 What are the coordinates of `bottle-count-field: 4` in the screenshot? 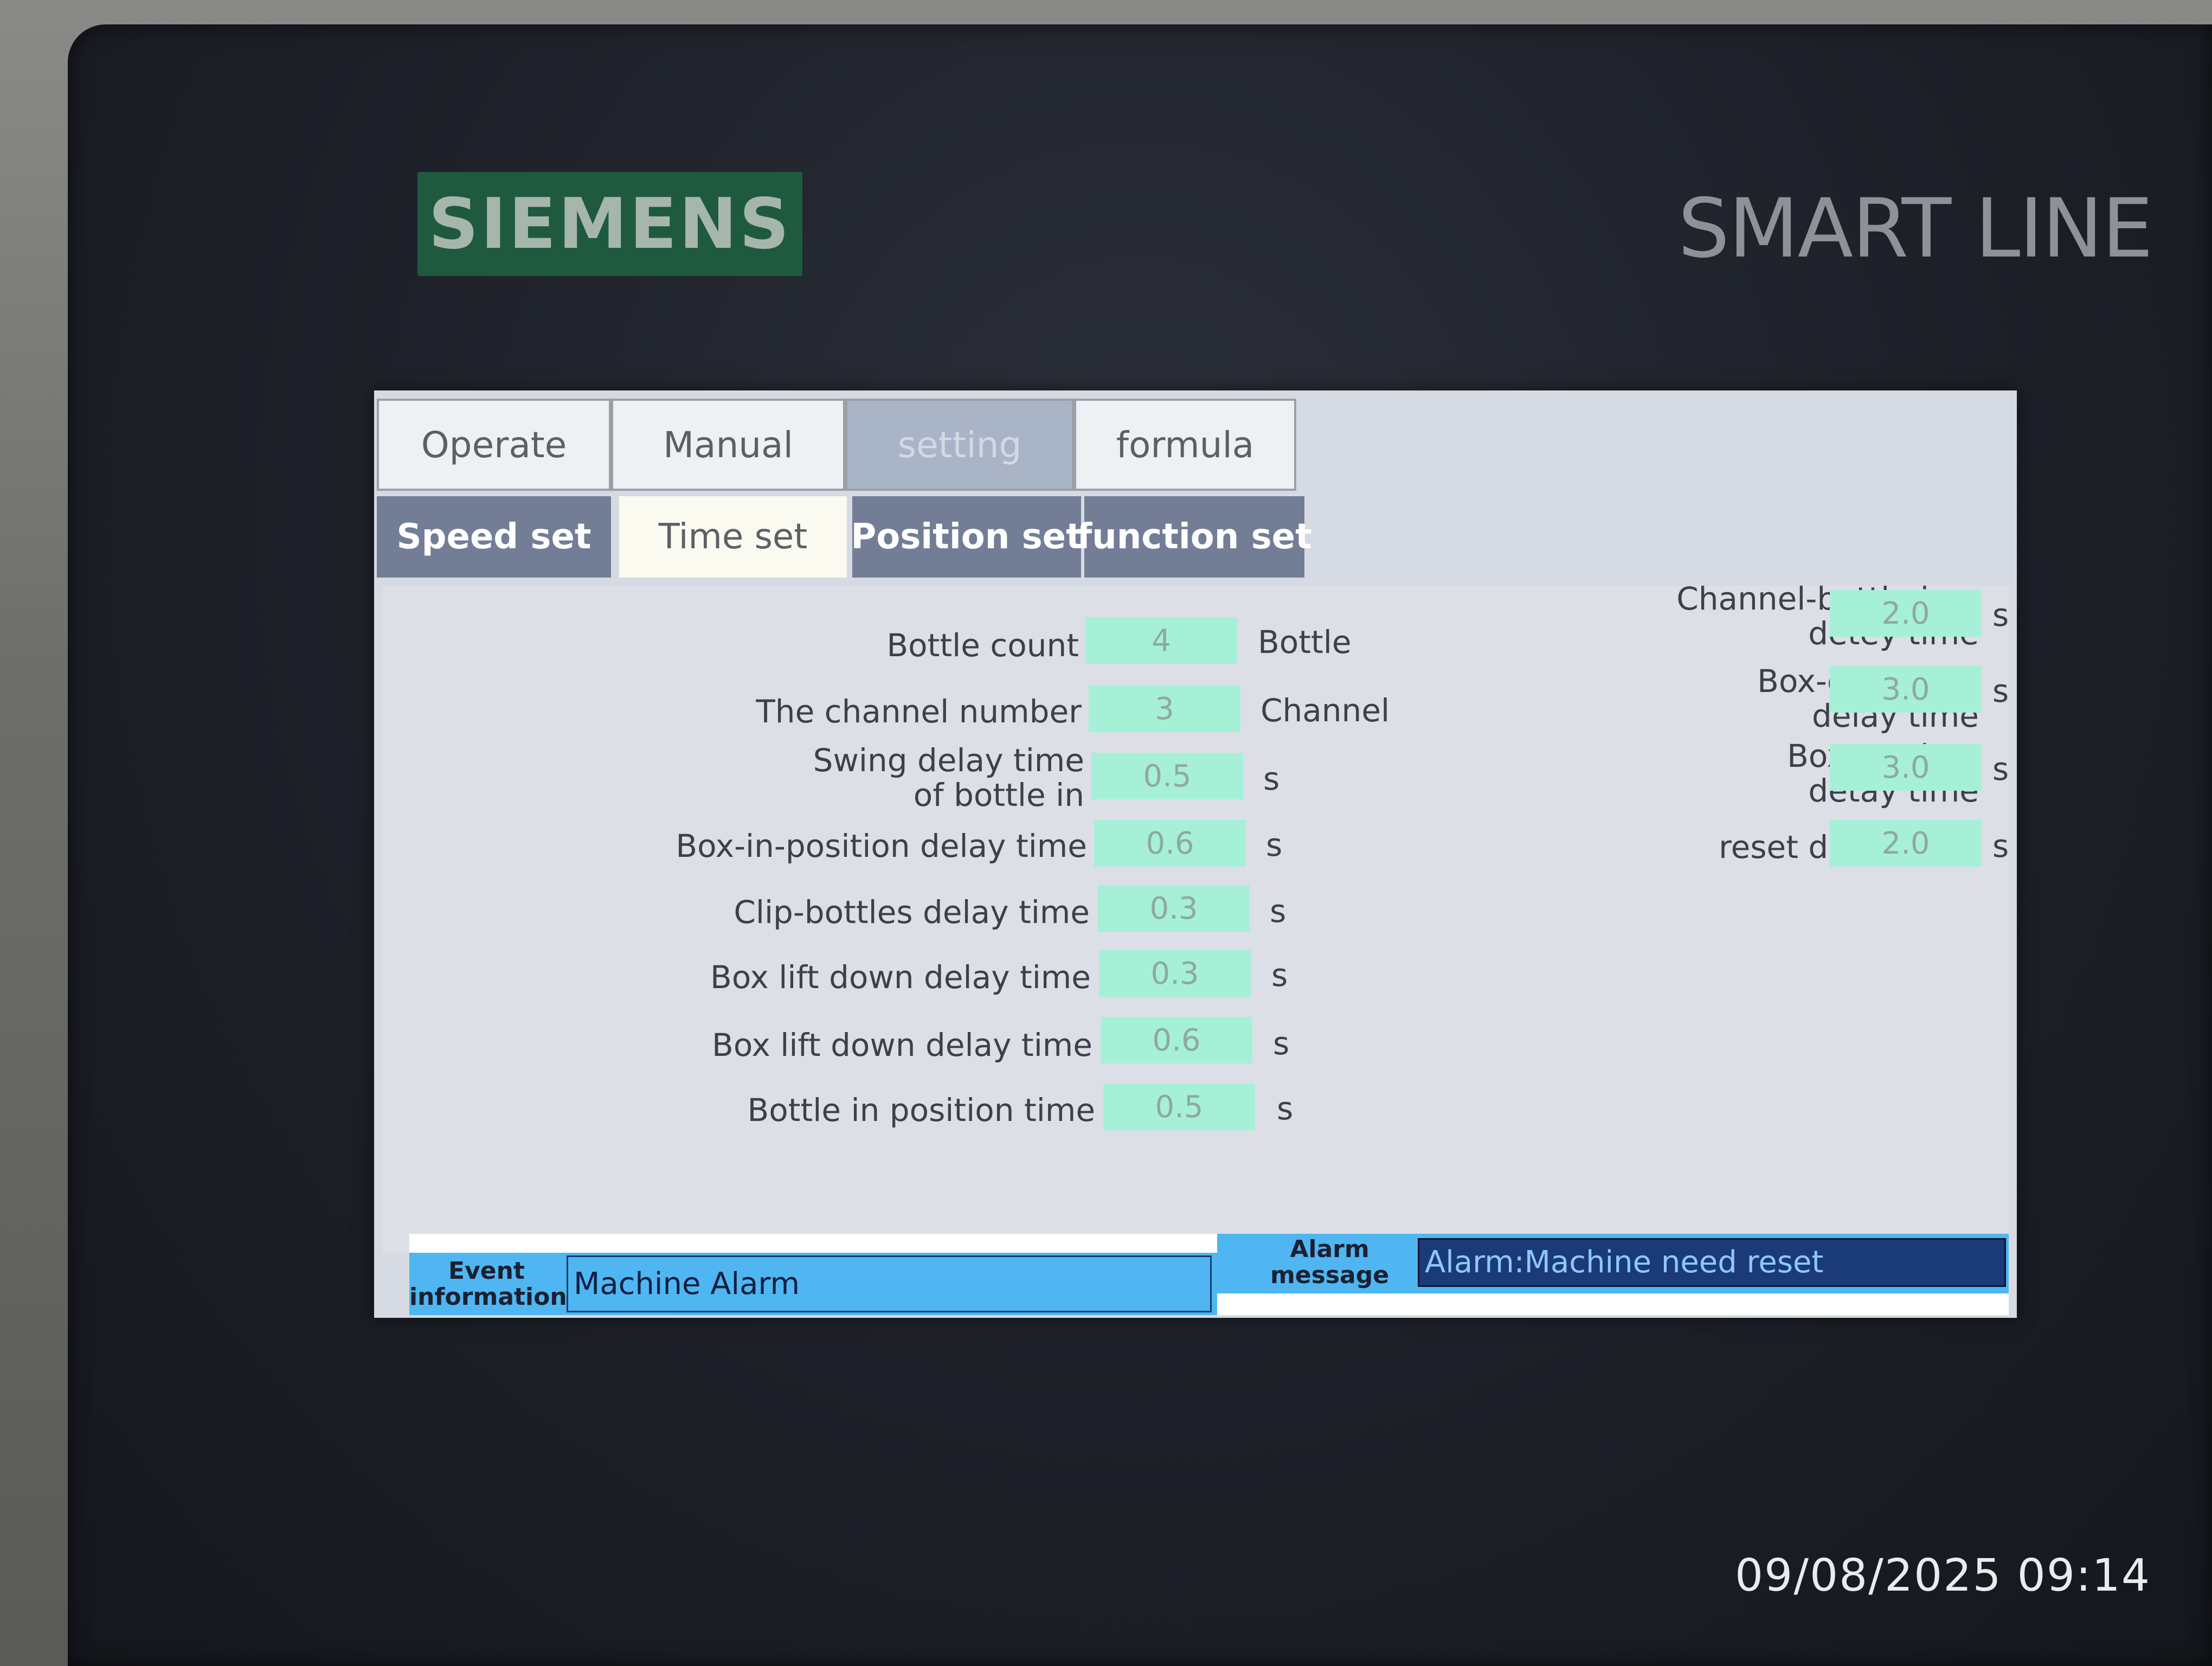 It's located at (1161, 640).